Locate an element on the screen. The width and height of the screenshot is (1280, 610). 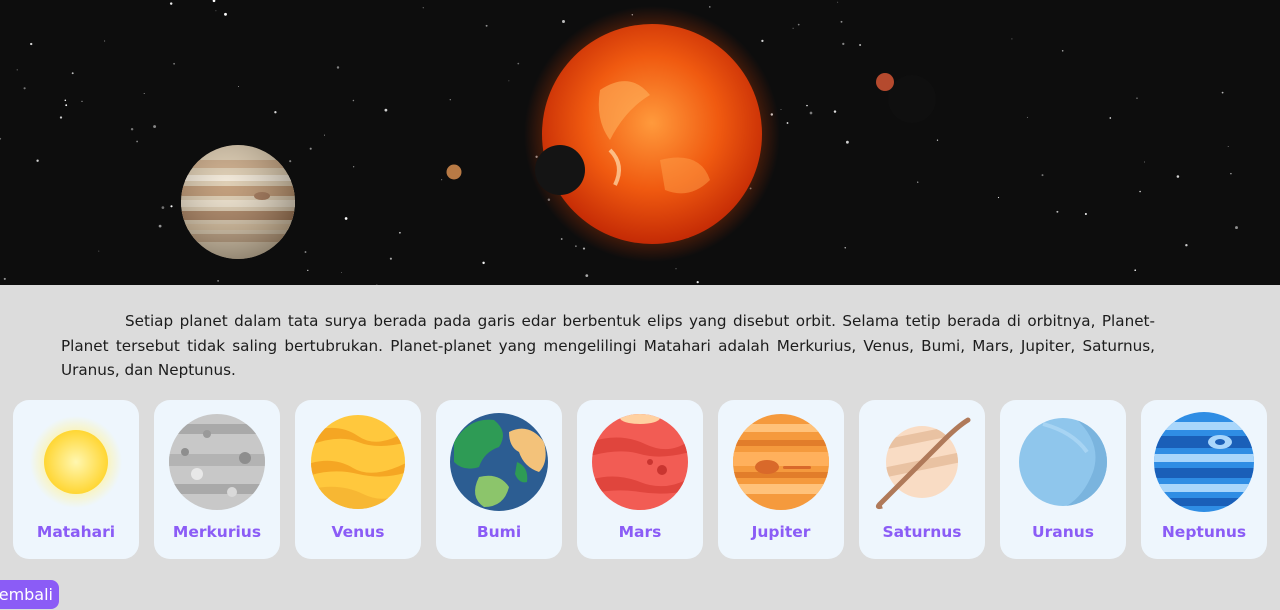
sun is located at coordinates (652, 134).